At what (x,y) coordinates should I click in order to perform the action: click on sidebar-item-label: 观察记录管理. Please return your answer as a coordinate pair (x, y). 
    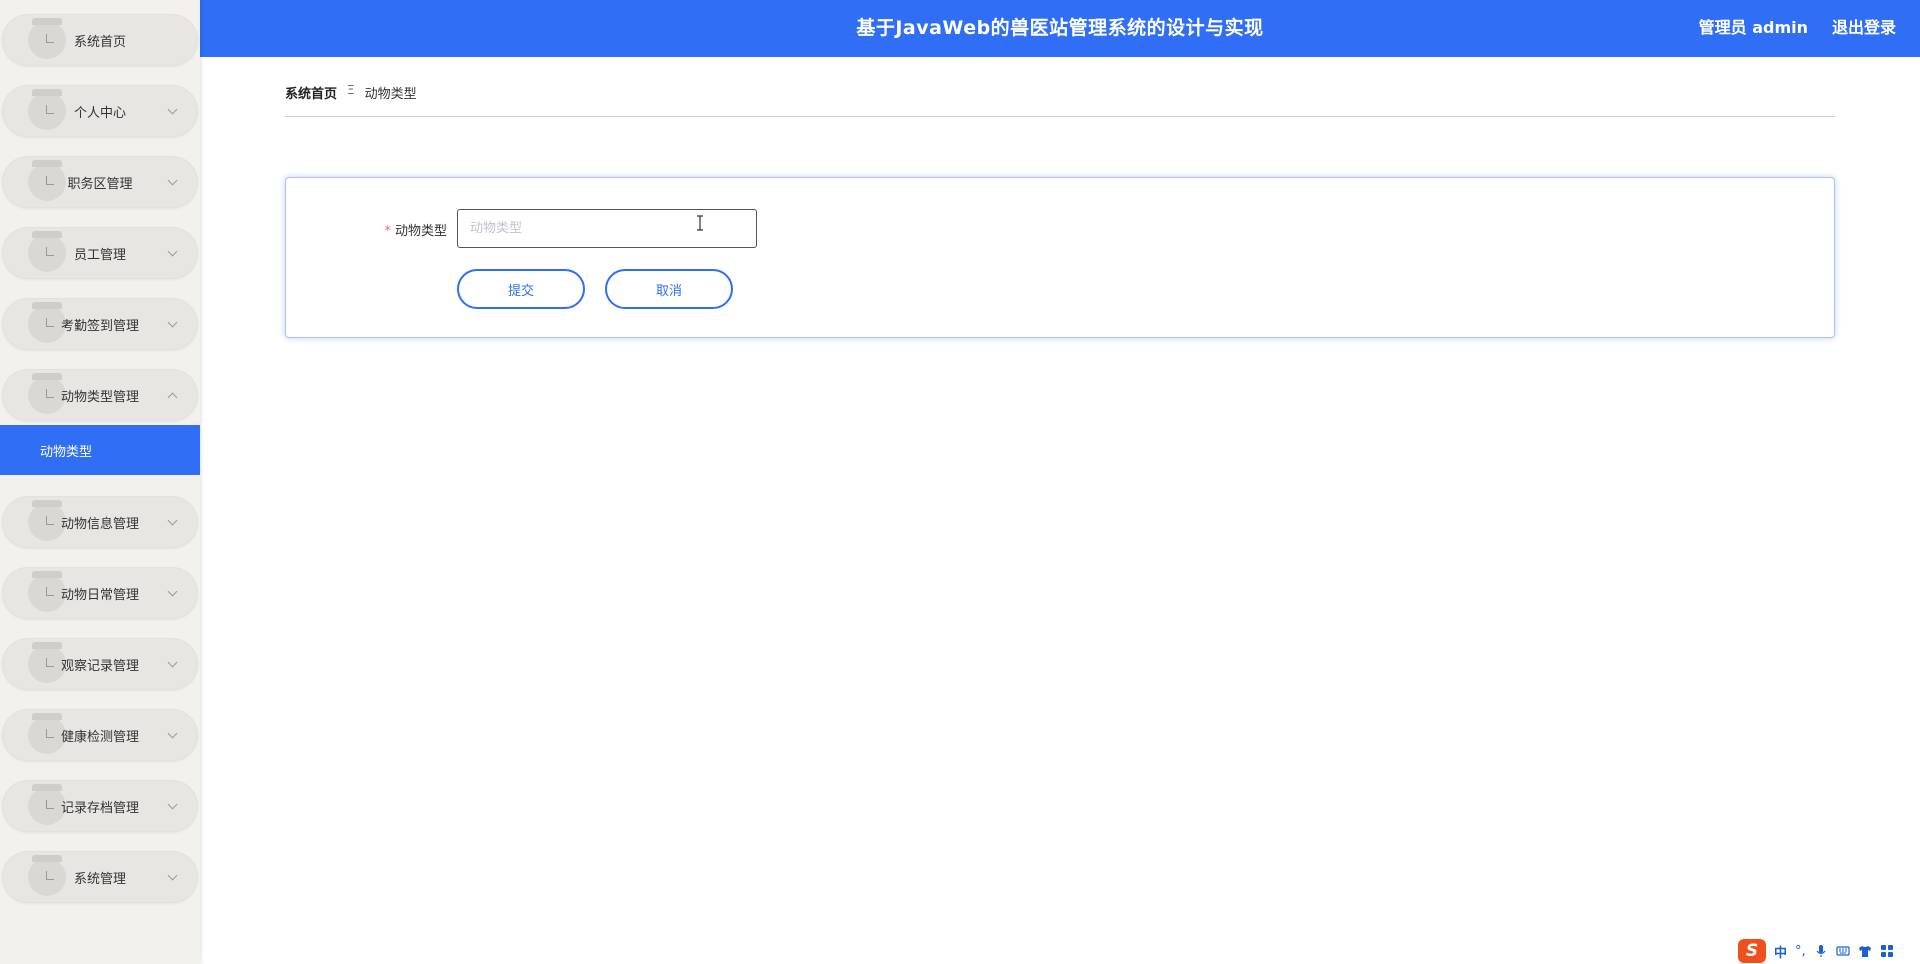
    Looking at the image, I should click on (99, 666).